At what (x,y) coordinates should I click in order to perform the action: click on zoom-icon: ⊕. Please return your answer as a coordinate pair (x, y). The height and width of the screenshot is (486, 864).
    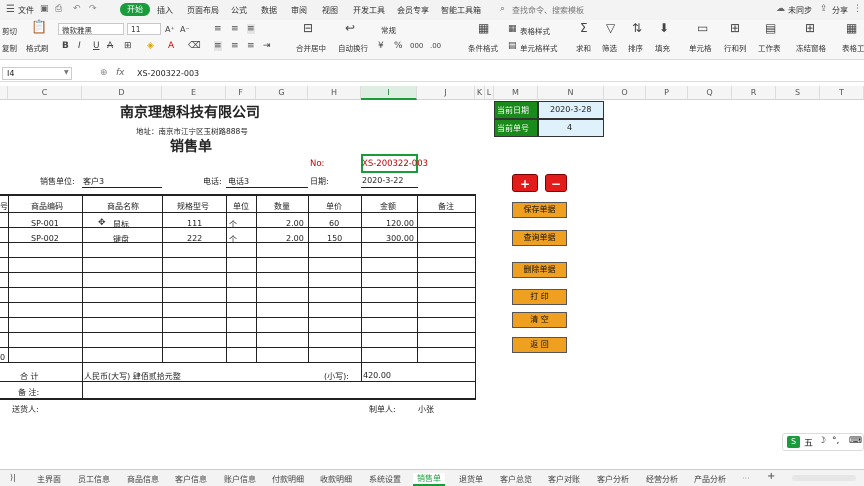
    Looking at the image, I should click on (104, 73).